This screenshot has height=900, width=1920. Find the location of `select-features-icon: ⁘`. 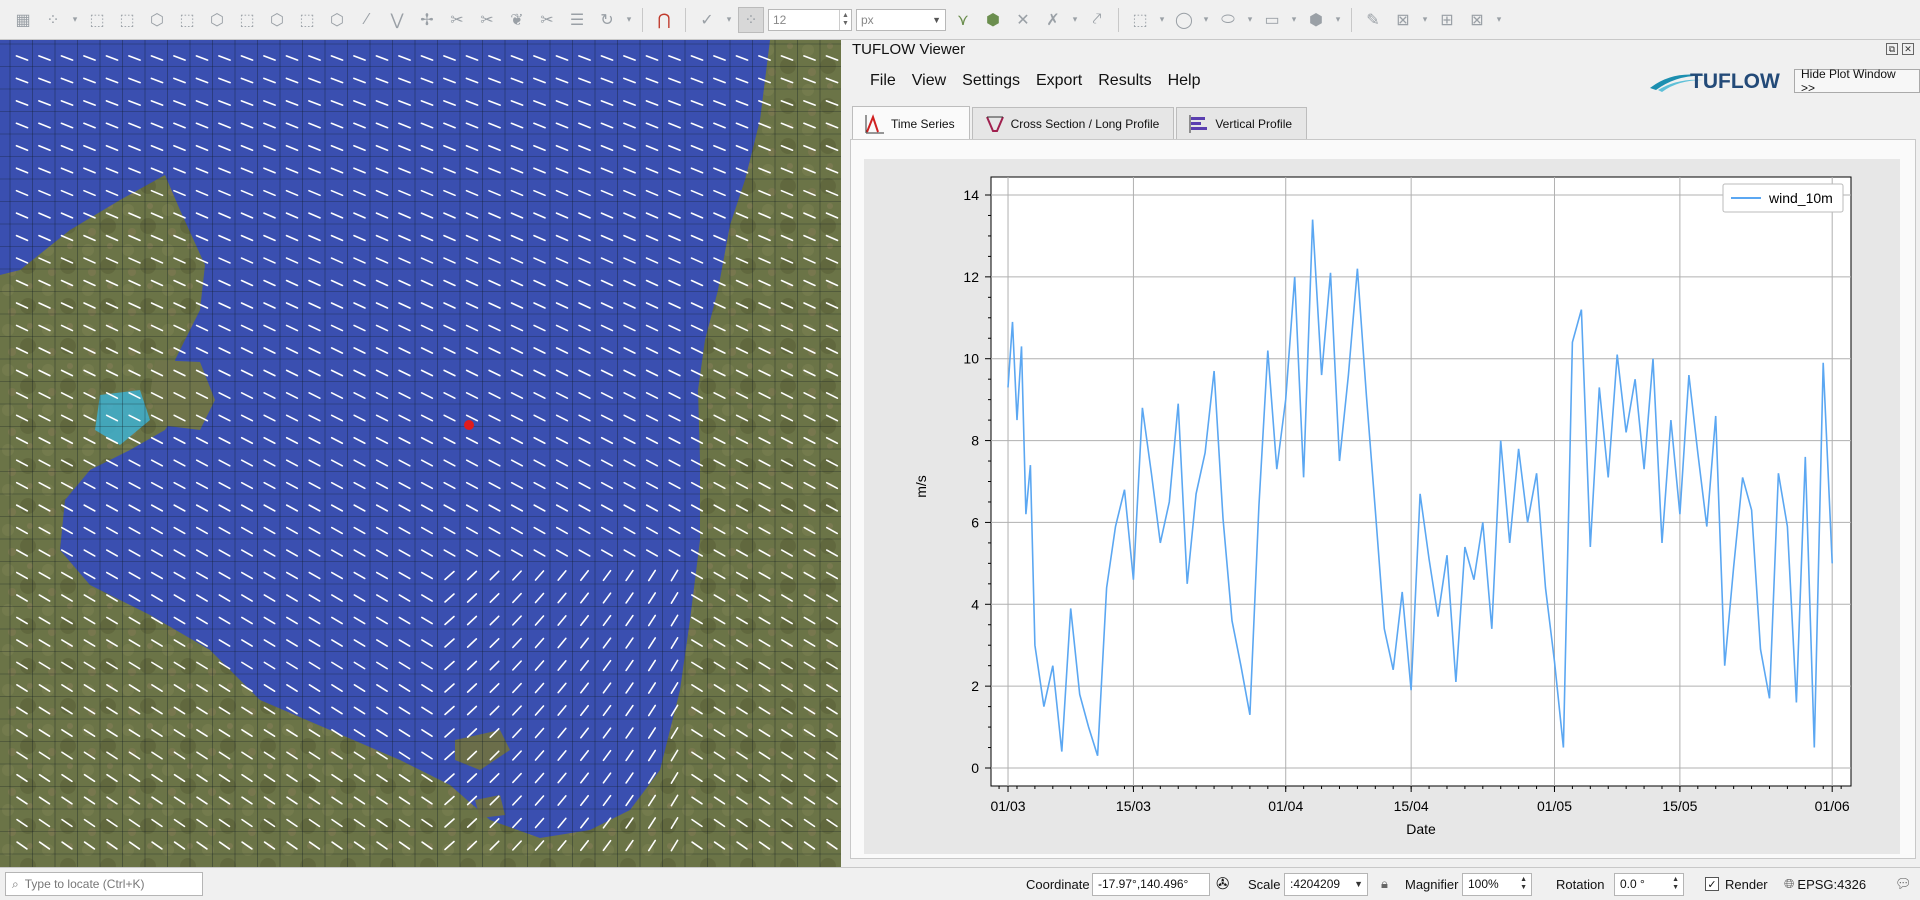

select-features-icon: ⁘ is located at coordinates (53, 20).